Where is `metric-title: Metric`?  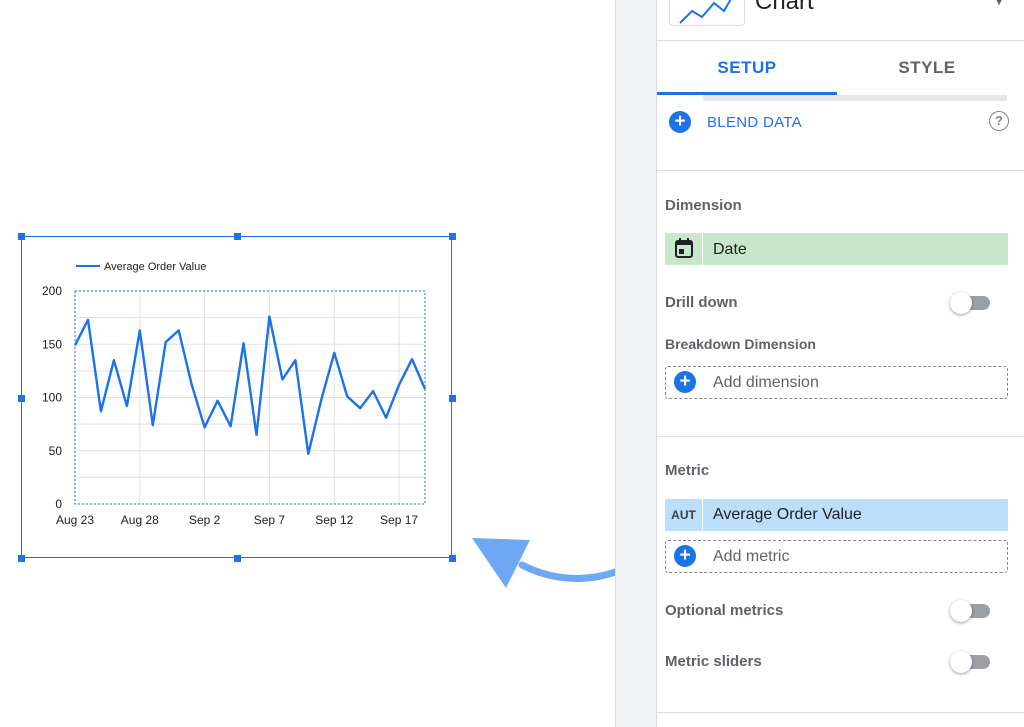 metric-title: Metric is located at coordinates (687, 470).